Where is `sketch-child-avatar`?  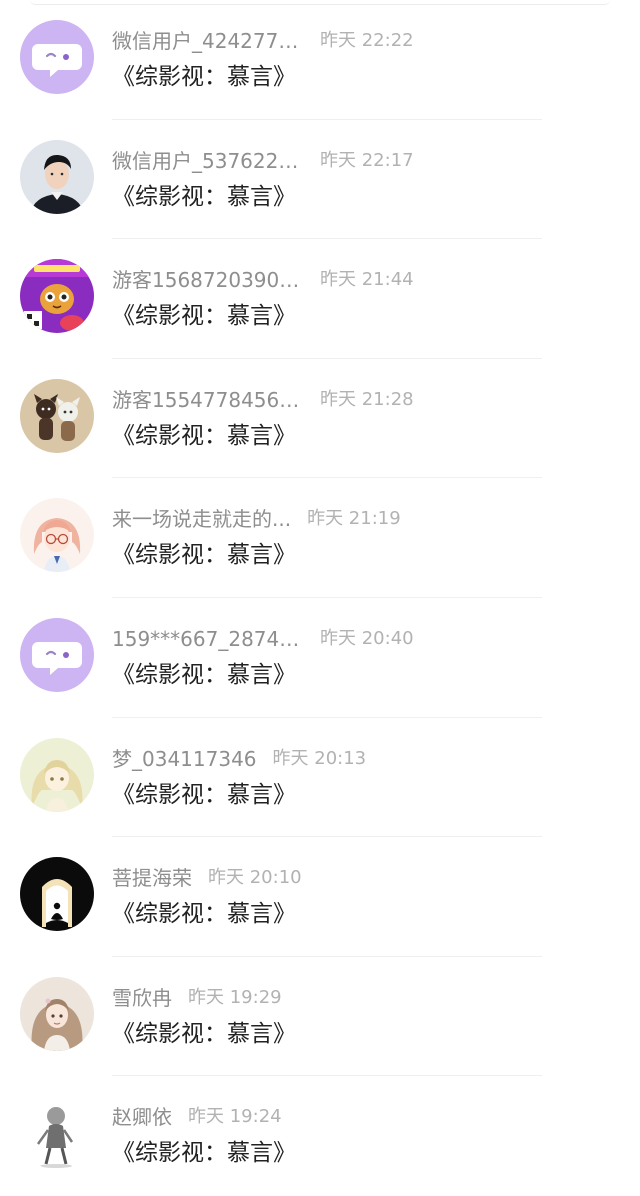 sketch-child-avatar is located at coordinates (57, 1133).